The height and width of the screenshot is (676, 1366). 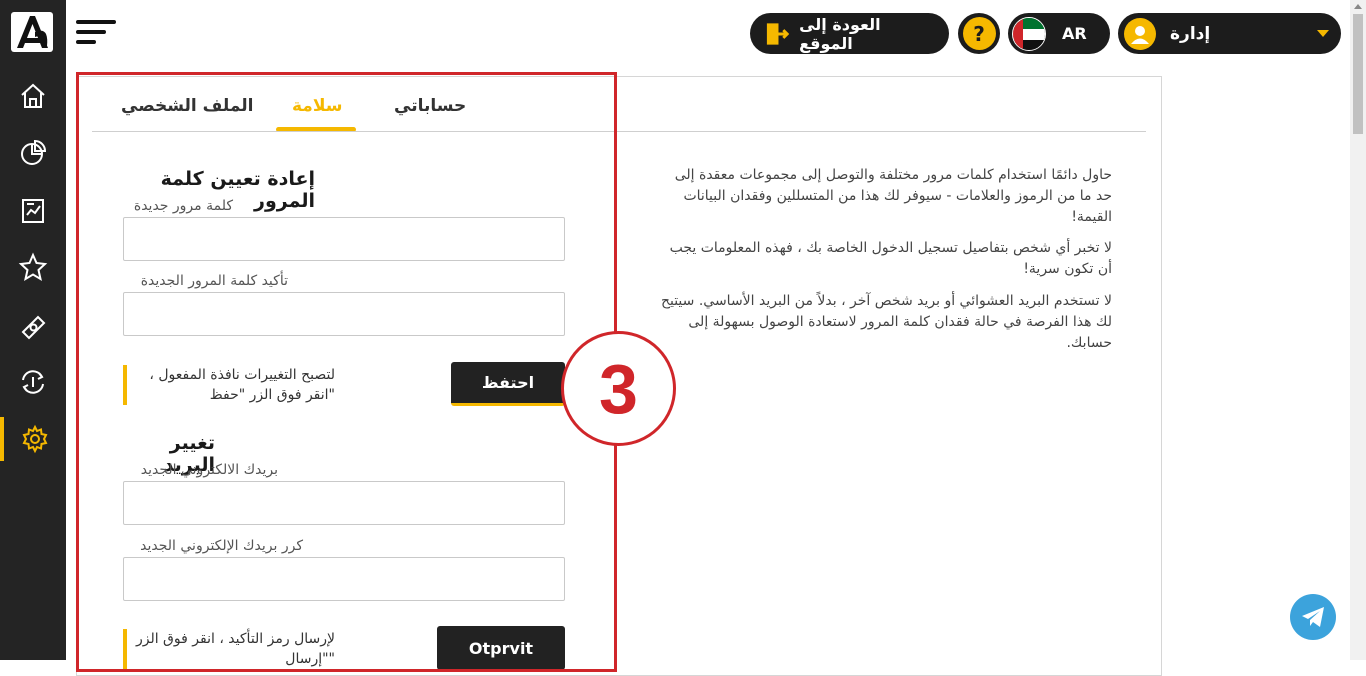 I want to click on star-icon, so click(x=33, y=267).